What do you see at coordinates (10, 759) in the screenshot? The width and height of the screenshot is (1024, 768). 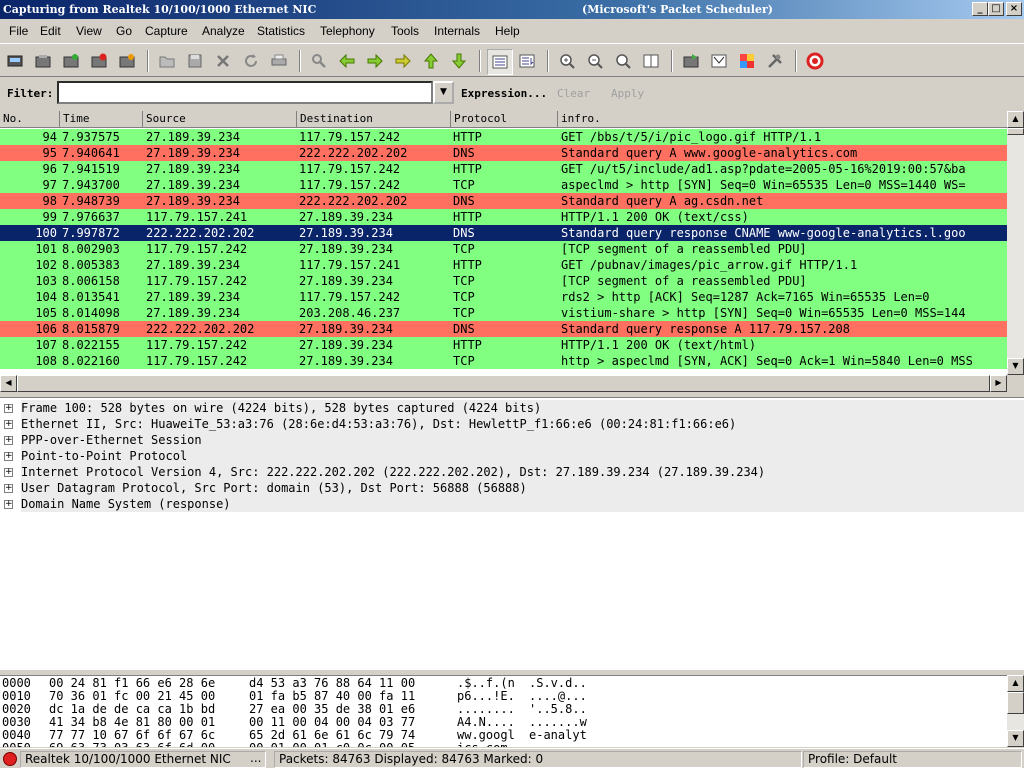 I see `expert-info-icon` at bounding box center [10, 759].